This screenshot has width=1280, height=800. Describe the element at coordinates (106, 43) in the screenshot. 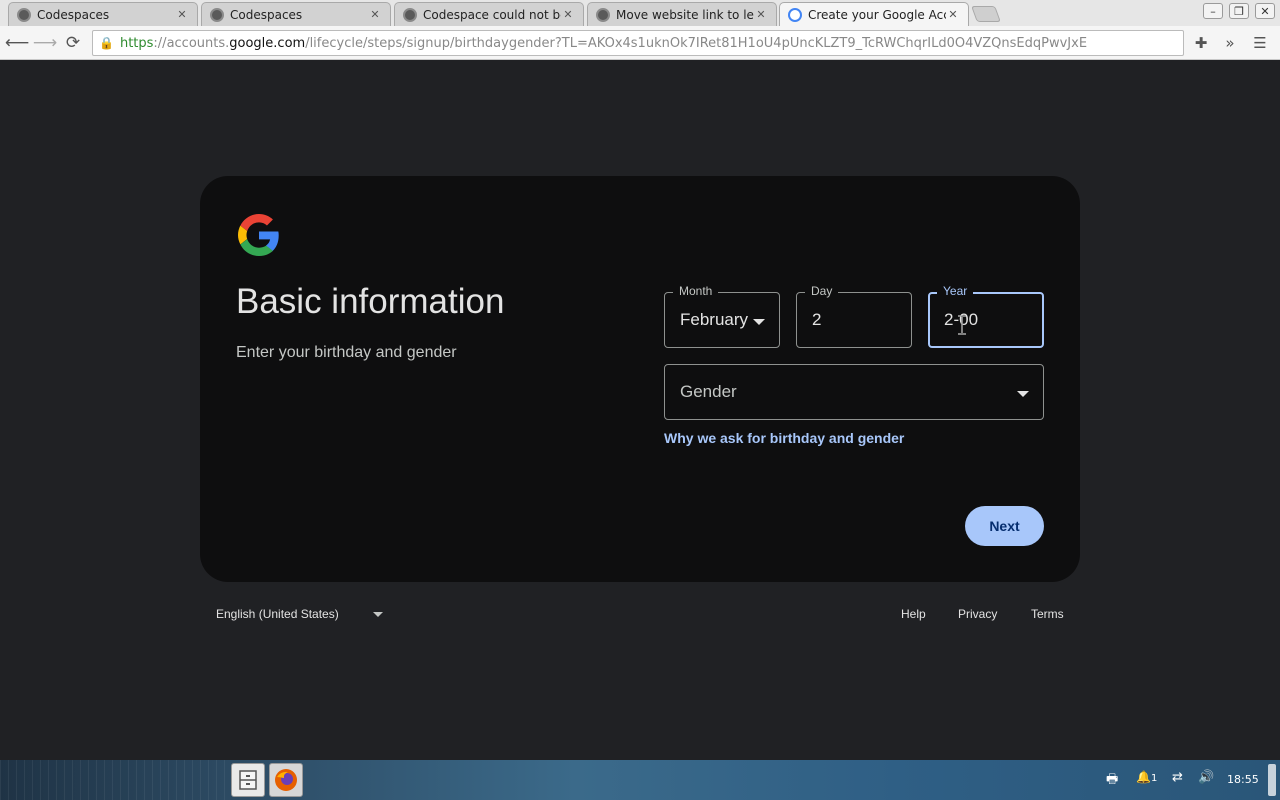

I see `lock-icon: 🔒` at that location.